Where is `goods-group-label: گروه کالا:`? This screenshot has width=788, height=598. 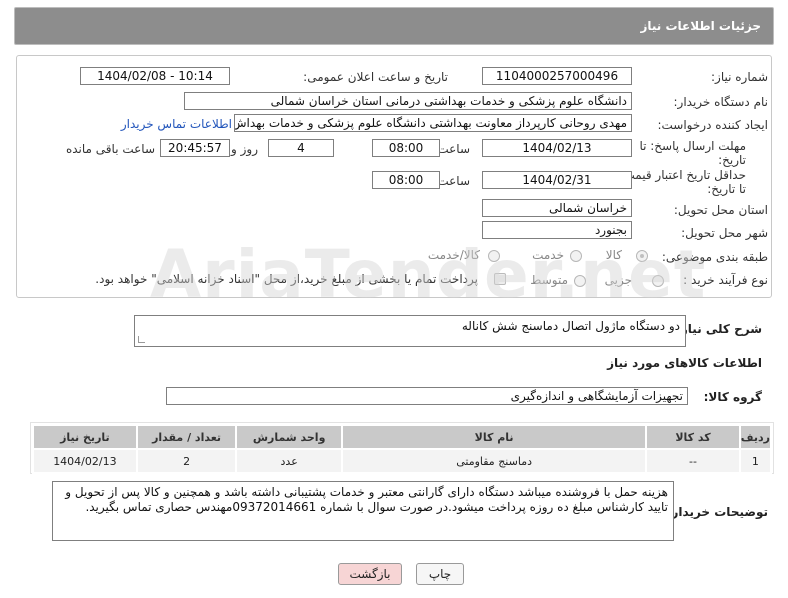
goods-group-label: گروه کالا: is located at coordinates (732, 397).